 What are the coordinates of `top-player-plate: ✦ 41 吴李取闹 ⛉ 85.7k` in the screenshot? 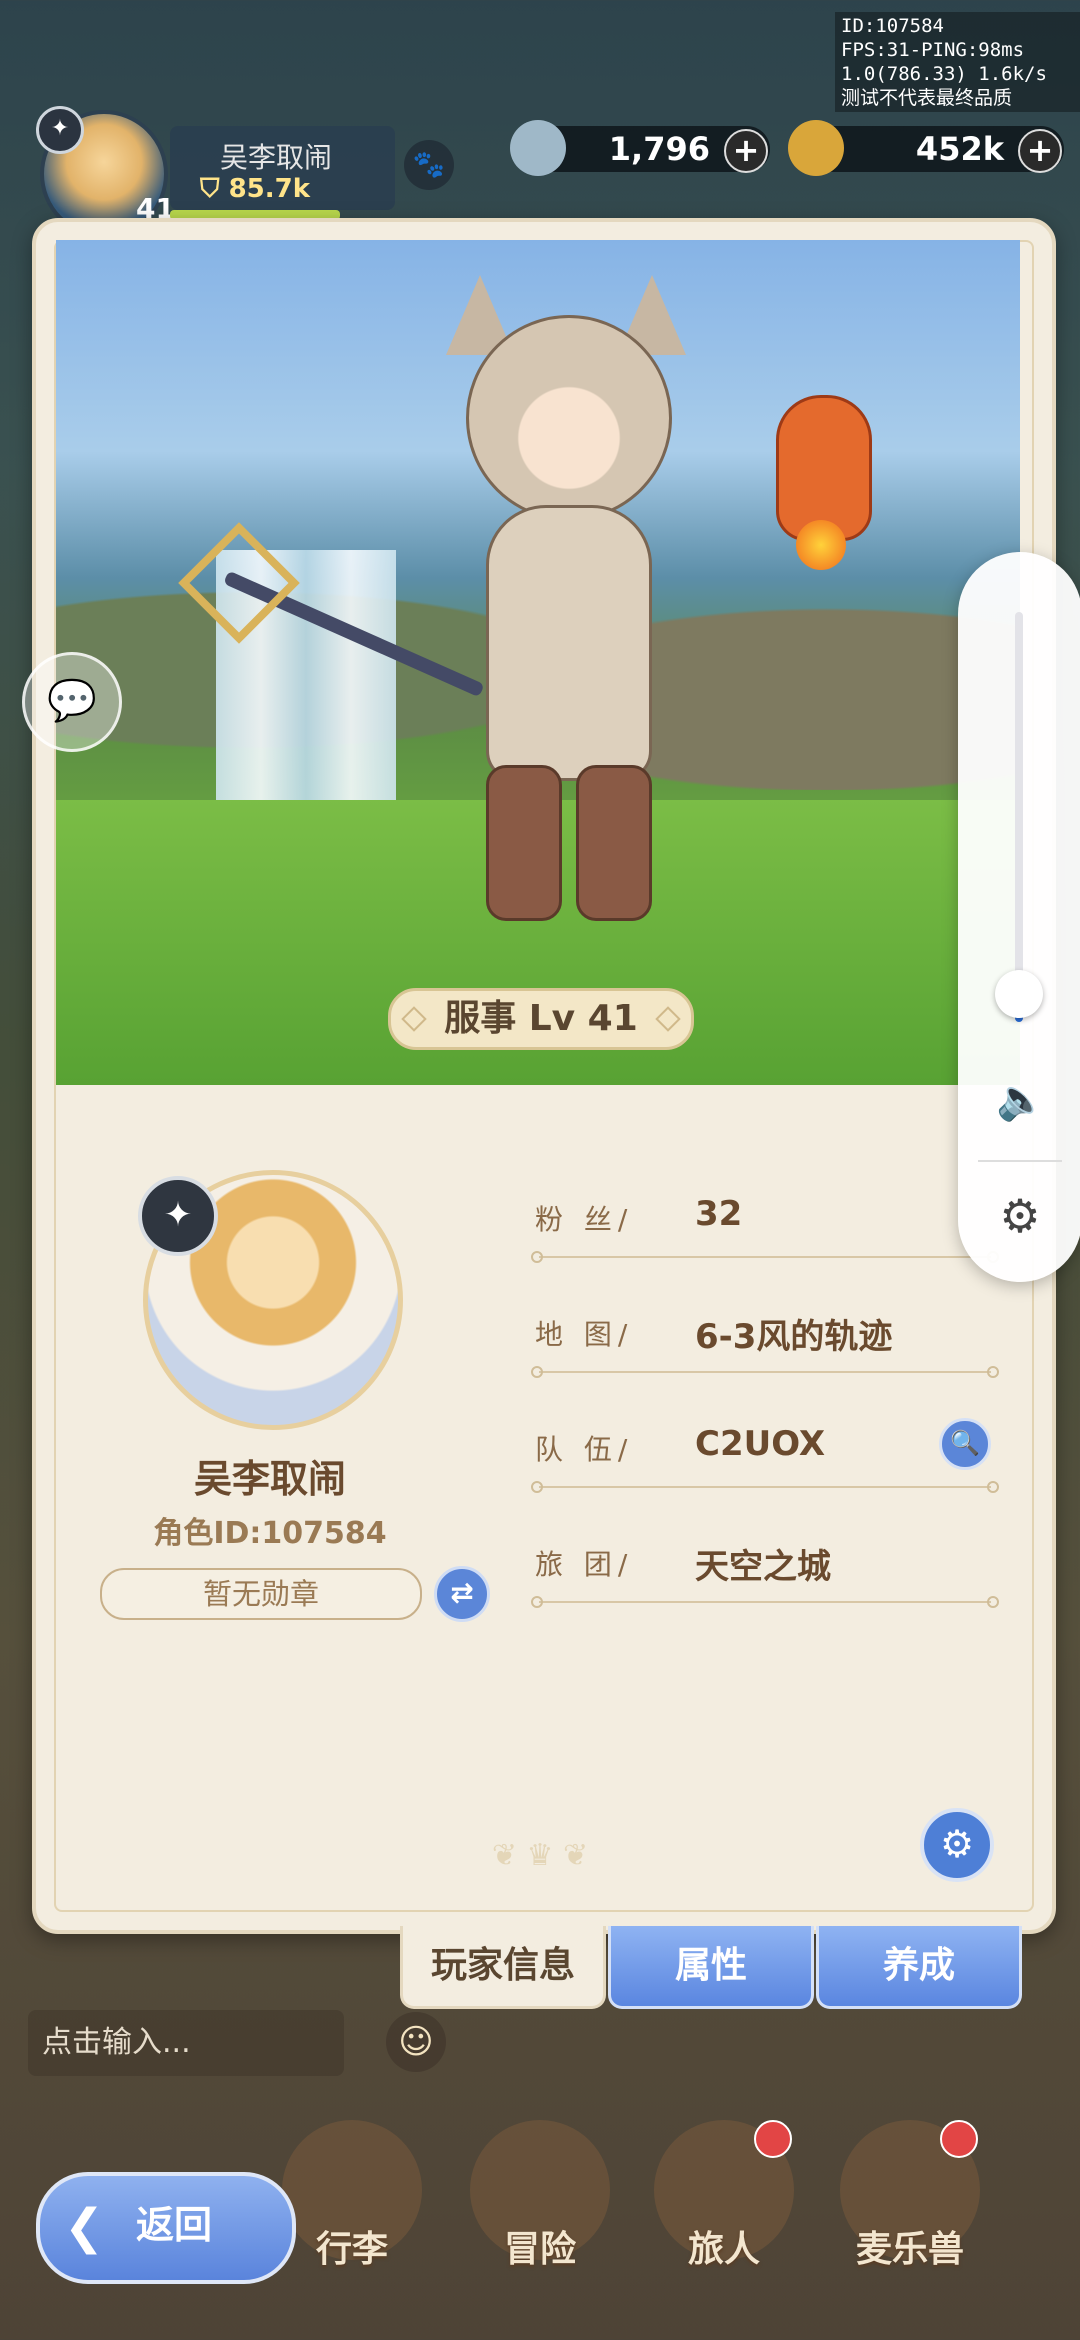 It's located at (207, 172).